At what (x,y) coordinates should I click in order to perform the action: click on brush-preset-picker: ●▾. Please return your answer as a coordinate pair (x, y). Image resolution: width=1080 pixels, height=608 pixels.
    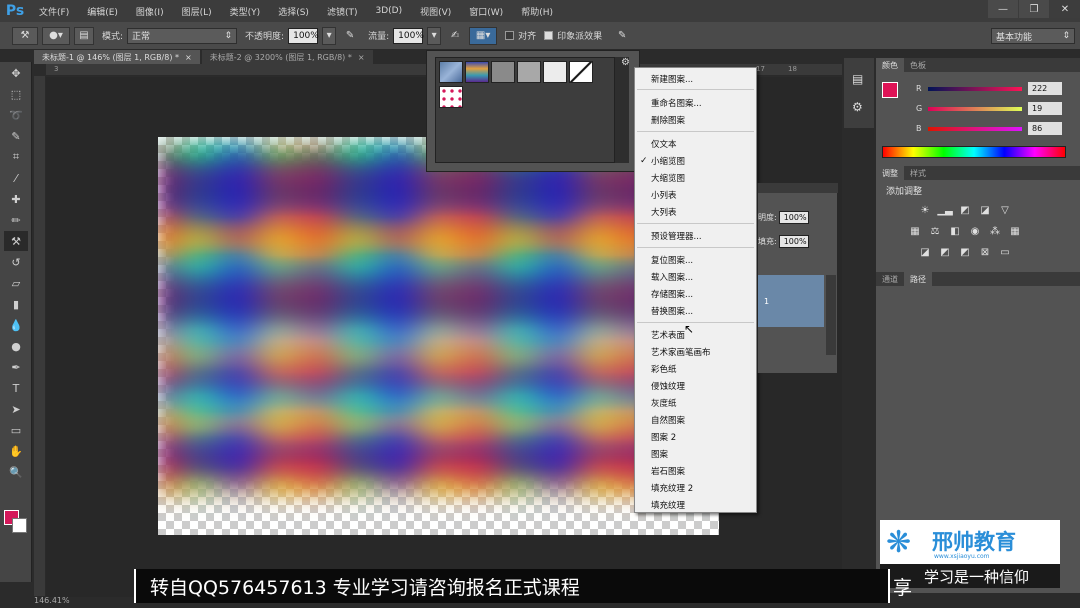
    Looking at the image, I should click on (56, 35).